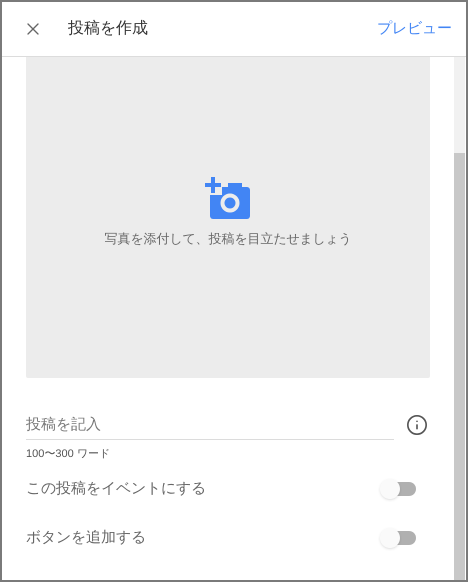 This screenshot has width=468, height=582. Describe the element at coordinates (417, 425) in the screenshot. I see `info-icon` at that location.